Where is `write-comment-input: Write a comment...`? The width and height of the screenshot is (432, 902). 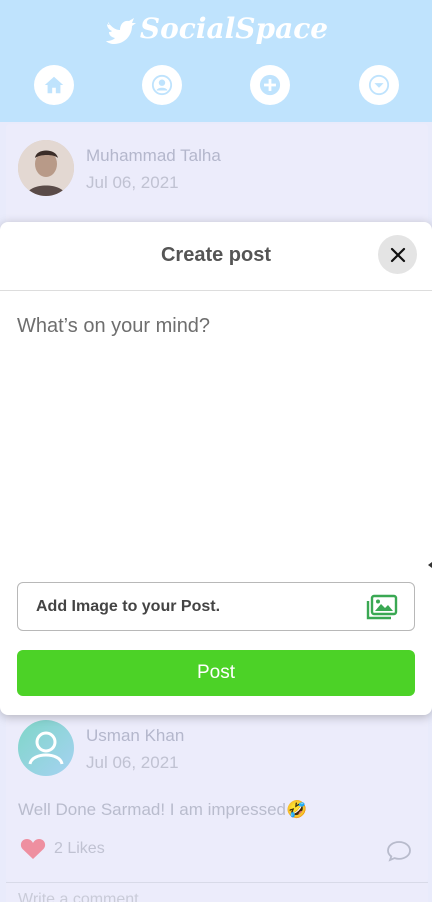
write-comment-input: Write a comment... is located at coordinates (85, 896).